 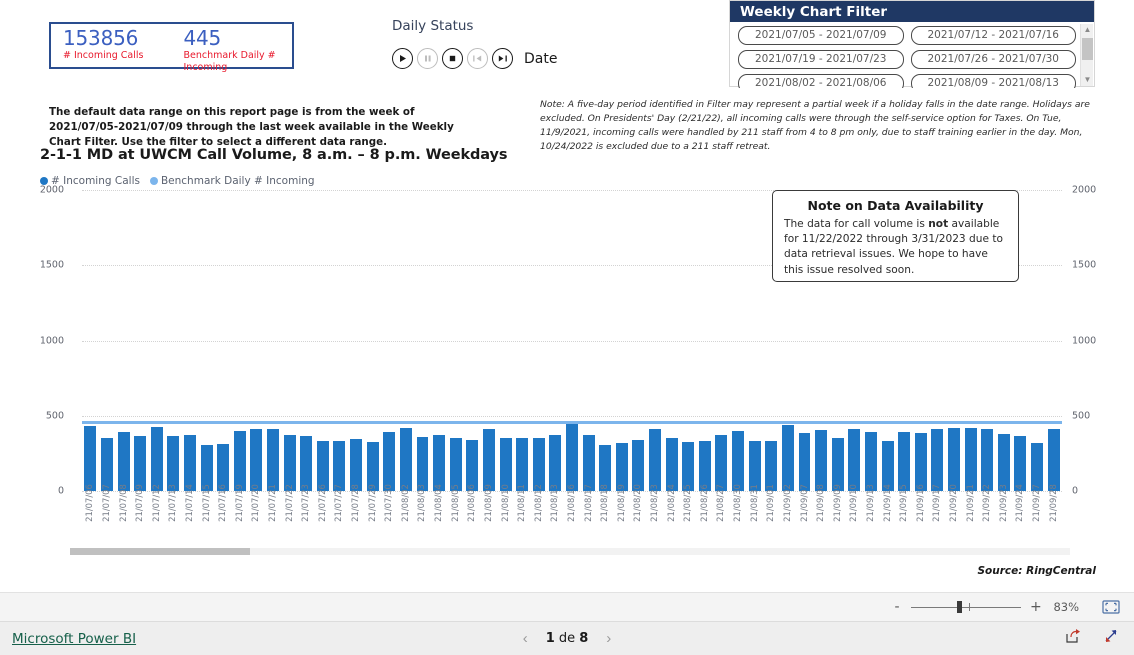 I want to click on fullscreen-button, so click(x=1111, y=638).